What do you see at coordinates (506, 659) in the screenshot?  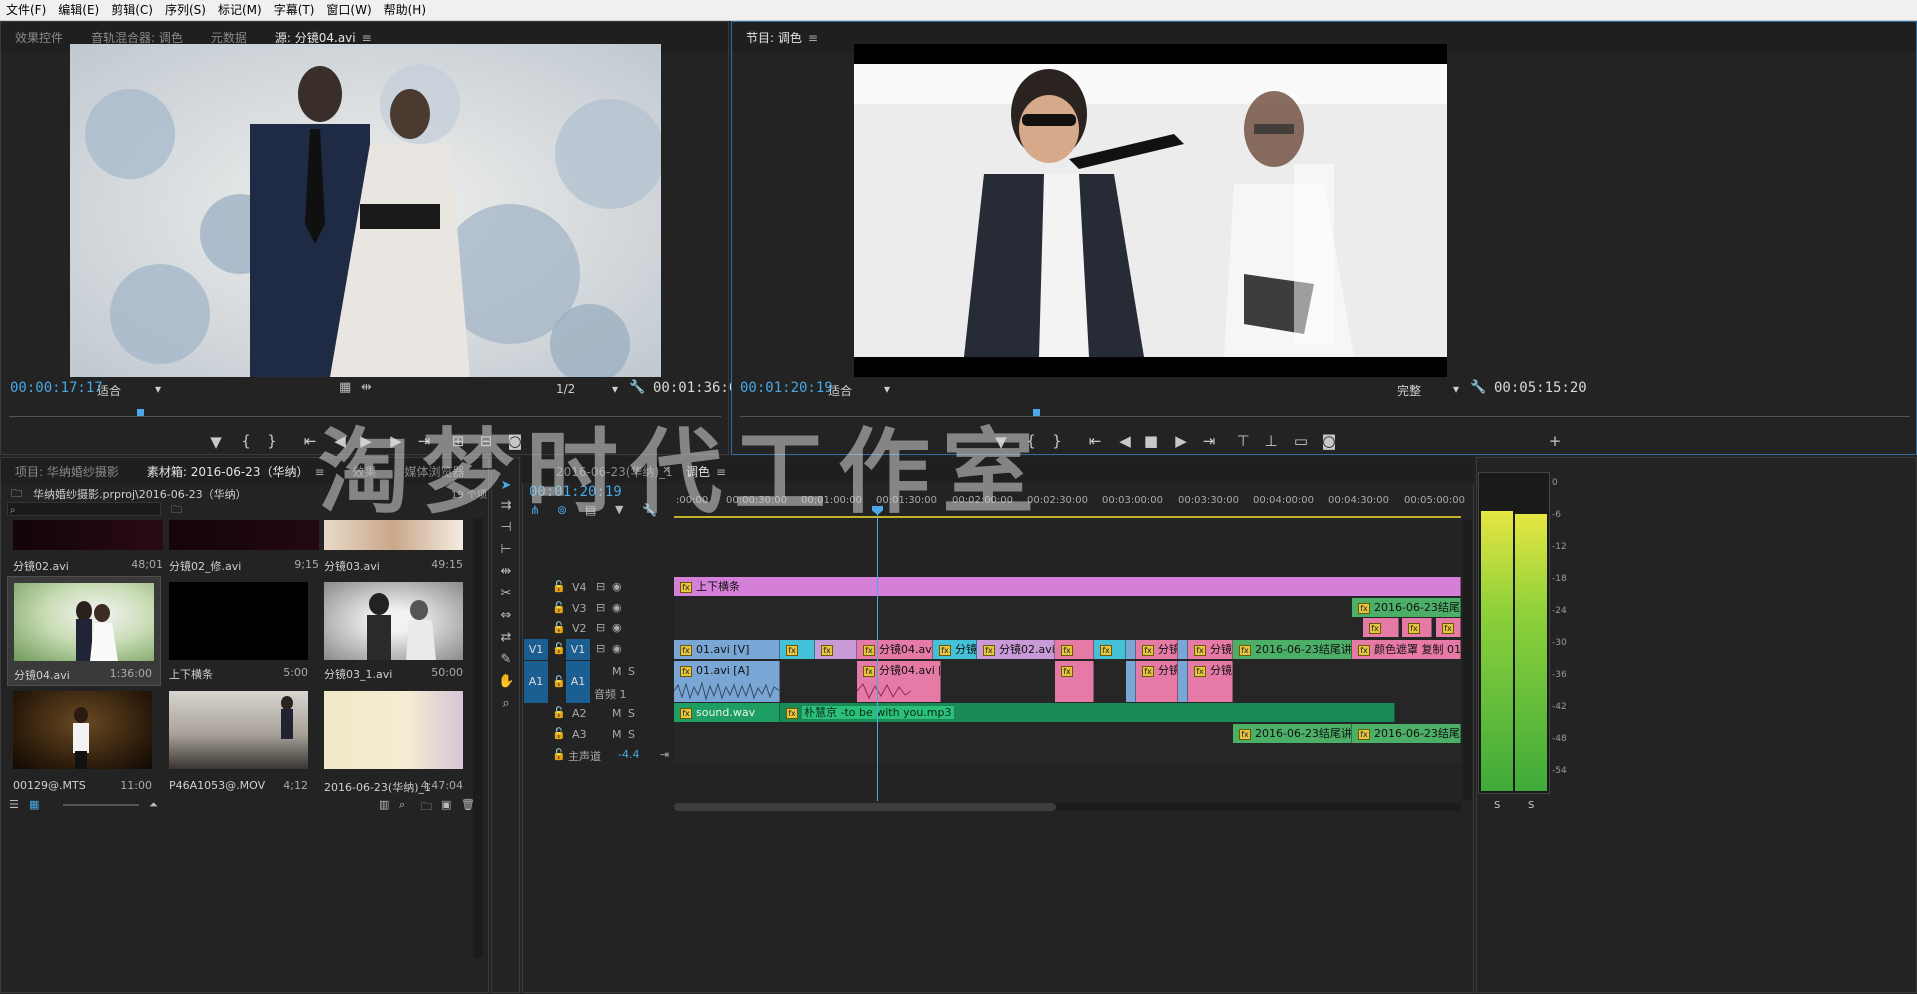 I see `pen-tool-icon: ✎` at bounding box center [506, 659].